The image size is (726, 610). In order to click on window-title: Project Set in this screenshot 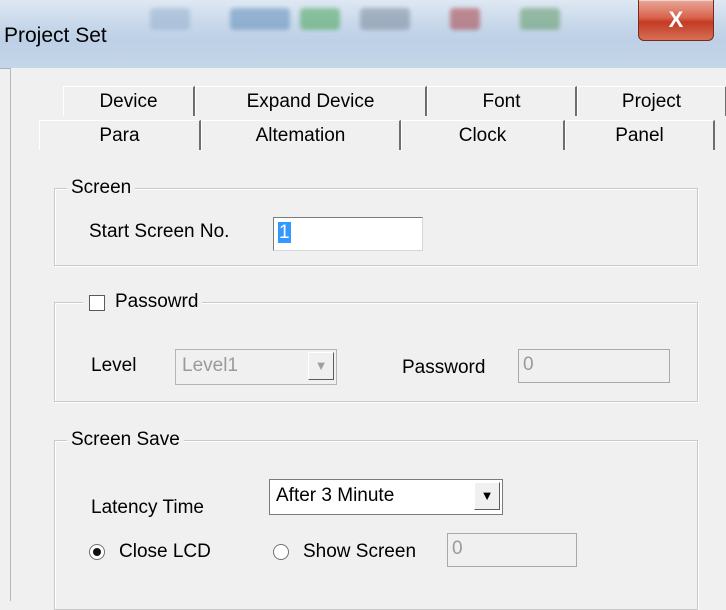, I will do `click(55, 35)`.